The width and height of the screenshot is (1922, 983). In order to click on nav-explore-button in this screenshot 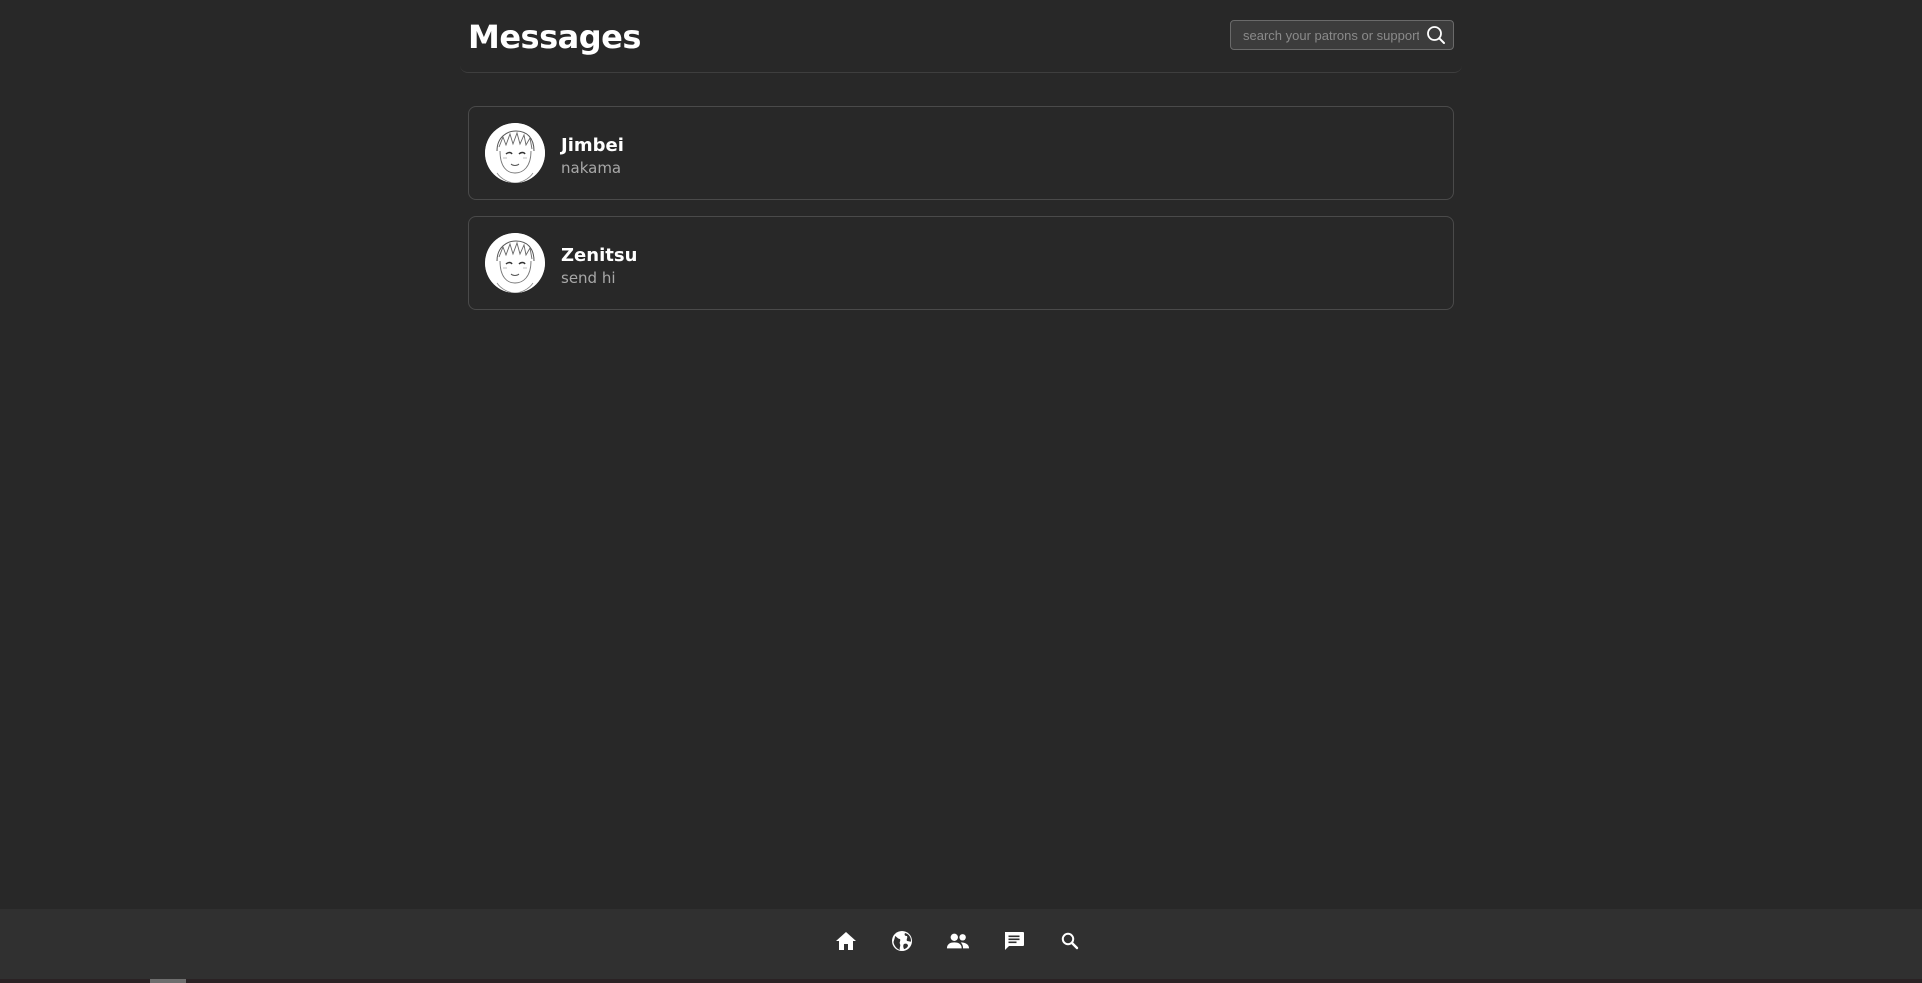, I will do `click(902, 941)`.